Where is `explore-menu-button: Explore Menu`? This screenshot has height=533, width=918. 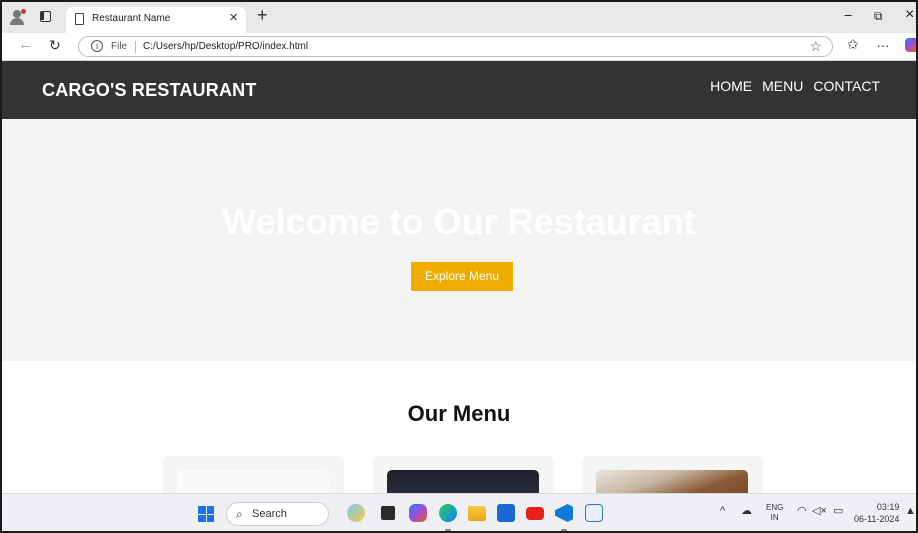 explore-menu-button: Explore Menu is located at coordinates (462, 276).